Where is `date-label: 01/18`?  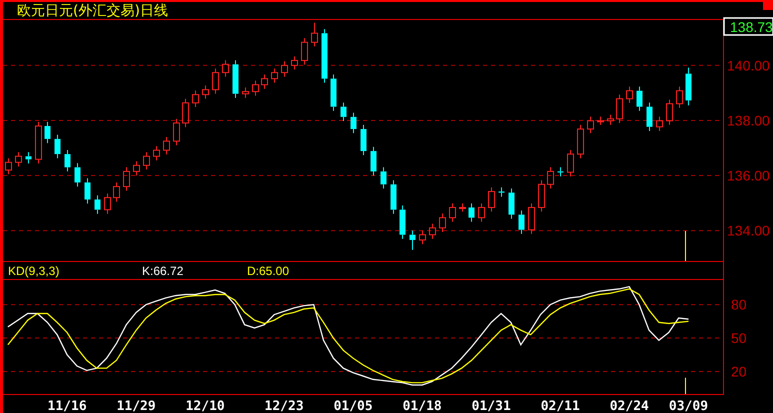
date-label: 01/18 is located at coordinates (422, 406).